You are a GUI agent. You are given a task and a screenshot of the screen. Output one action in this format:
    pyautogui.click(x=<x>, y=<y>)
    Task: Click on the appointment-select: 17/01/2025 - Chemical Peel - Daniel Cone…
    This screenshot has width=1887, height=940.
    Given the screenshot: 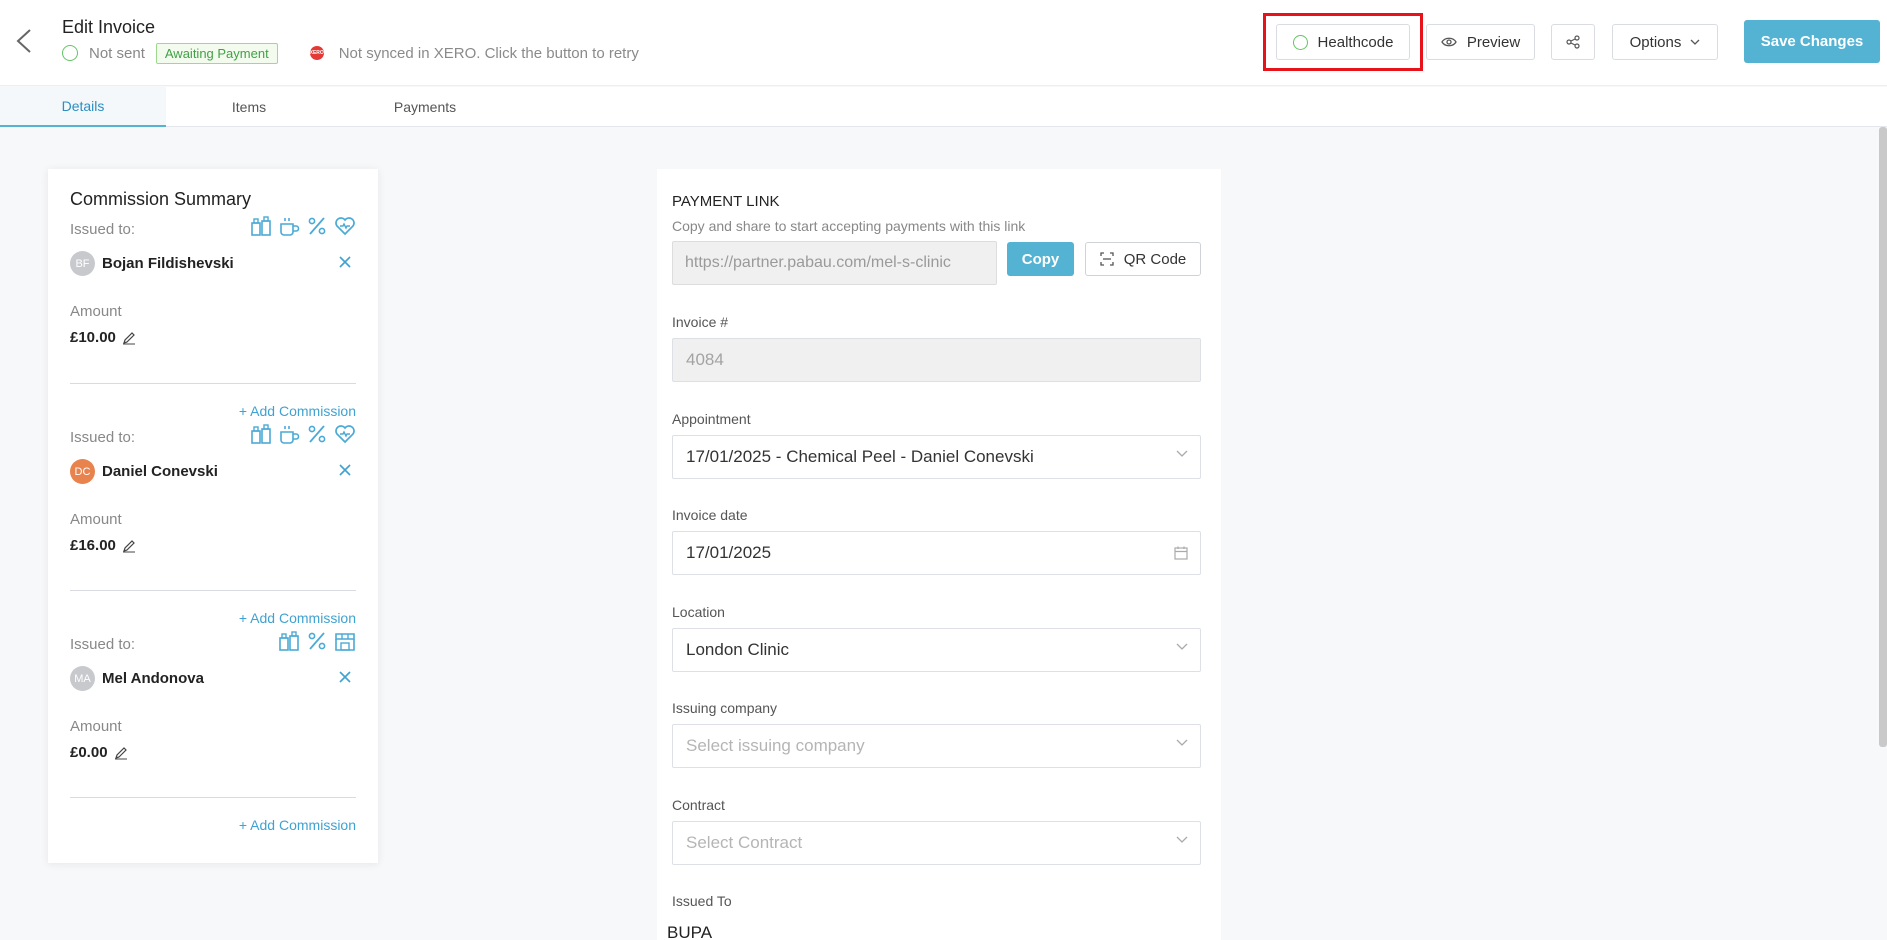 What is the action you would take?
    pyautogui.click(x=936, y=457)
    